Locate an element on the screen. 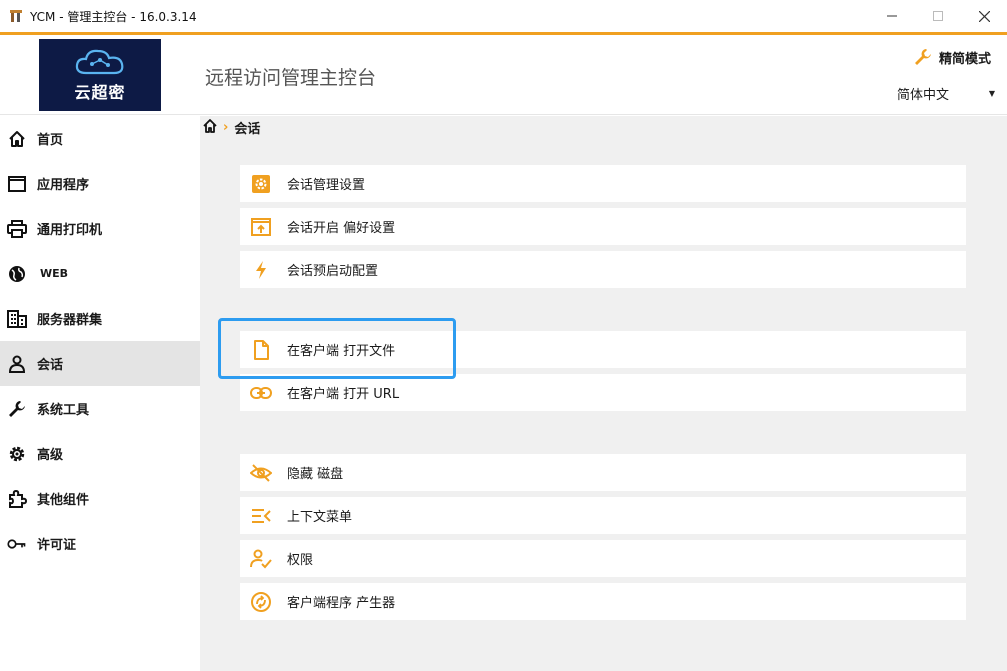  breadcrumb-current: 会话 is located at coordinates (247, 129).